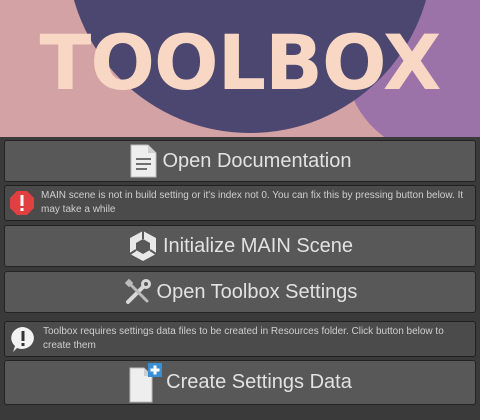 The image size is (480, 420). I want to click on tools-icon, so click(138, 292).